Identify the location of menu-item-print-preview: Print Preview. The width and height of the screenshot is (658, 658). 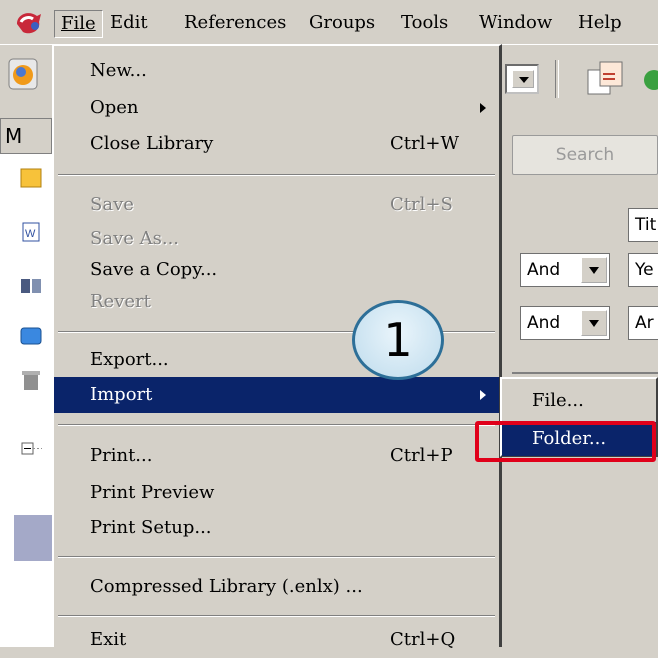
(276, 493).